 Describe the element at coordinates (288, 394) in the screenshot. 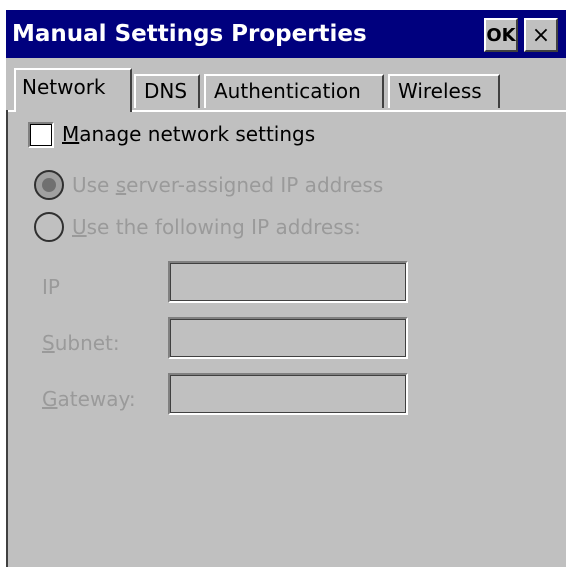

I see `gateway-field` at that location.